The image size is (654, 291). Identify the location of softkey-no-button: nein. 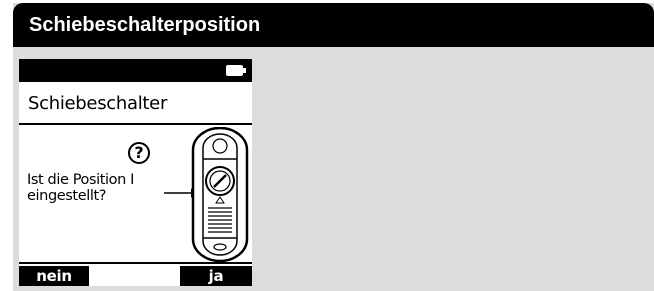
(54, 276).